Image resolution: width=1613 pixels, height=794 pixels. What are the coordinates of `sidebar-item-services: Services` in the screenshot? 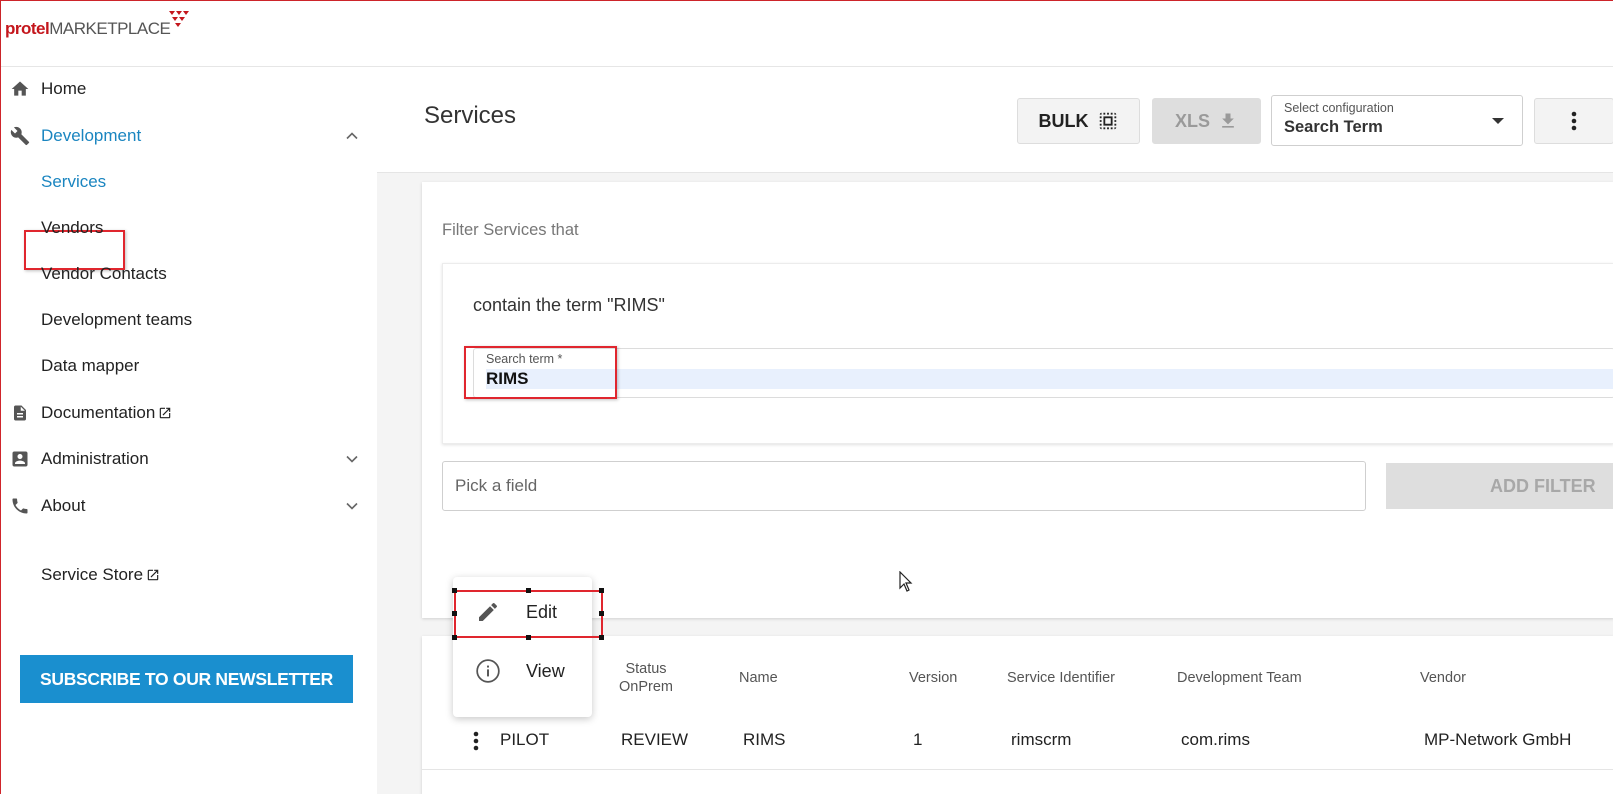 It's located at (186, 182).